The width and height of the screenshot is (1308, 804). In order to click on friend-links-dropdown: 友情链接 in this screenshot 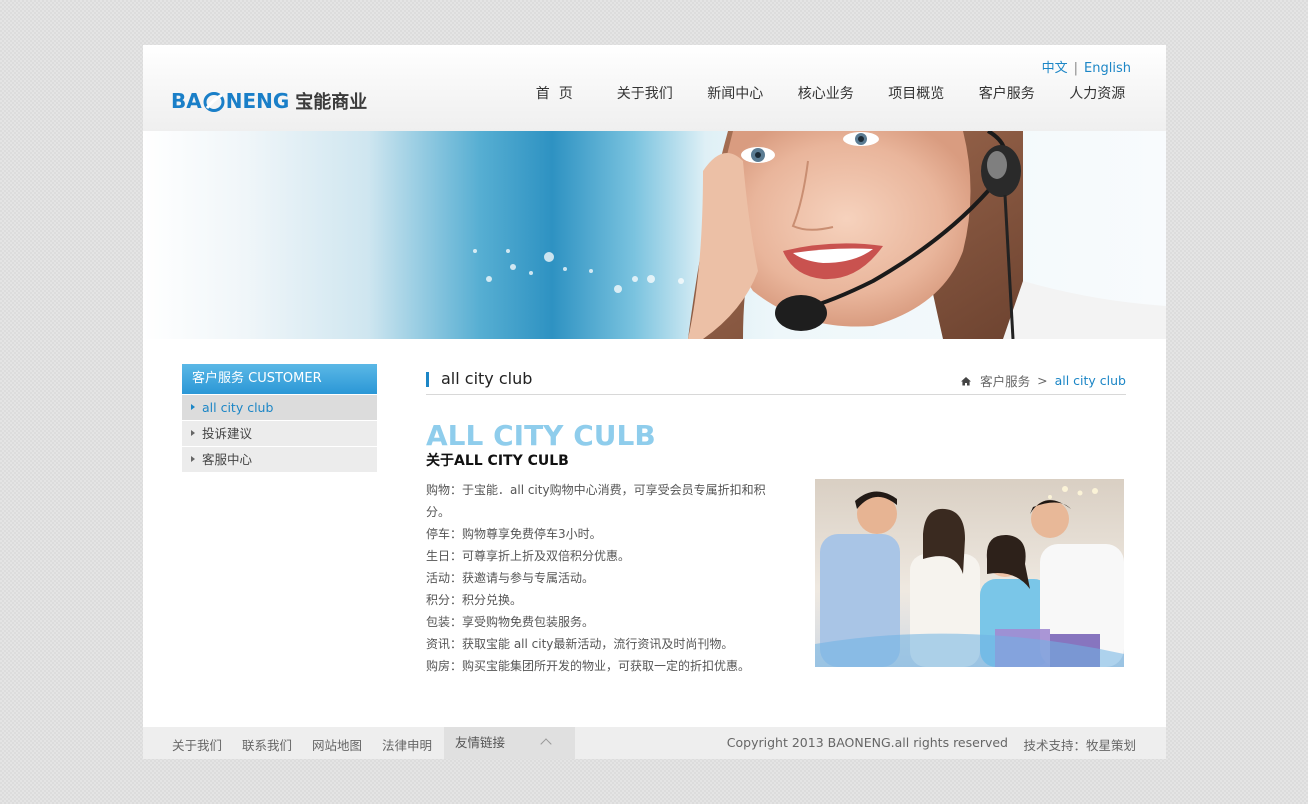, I will do `click(509, 743)`.